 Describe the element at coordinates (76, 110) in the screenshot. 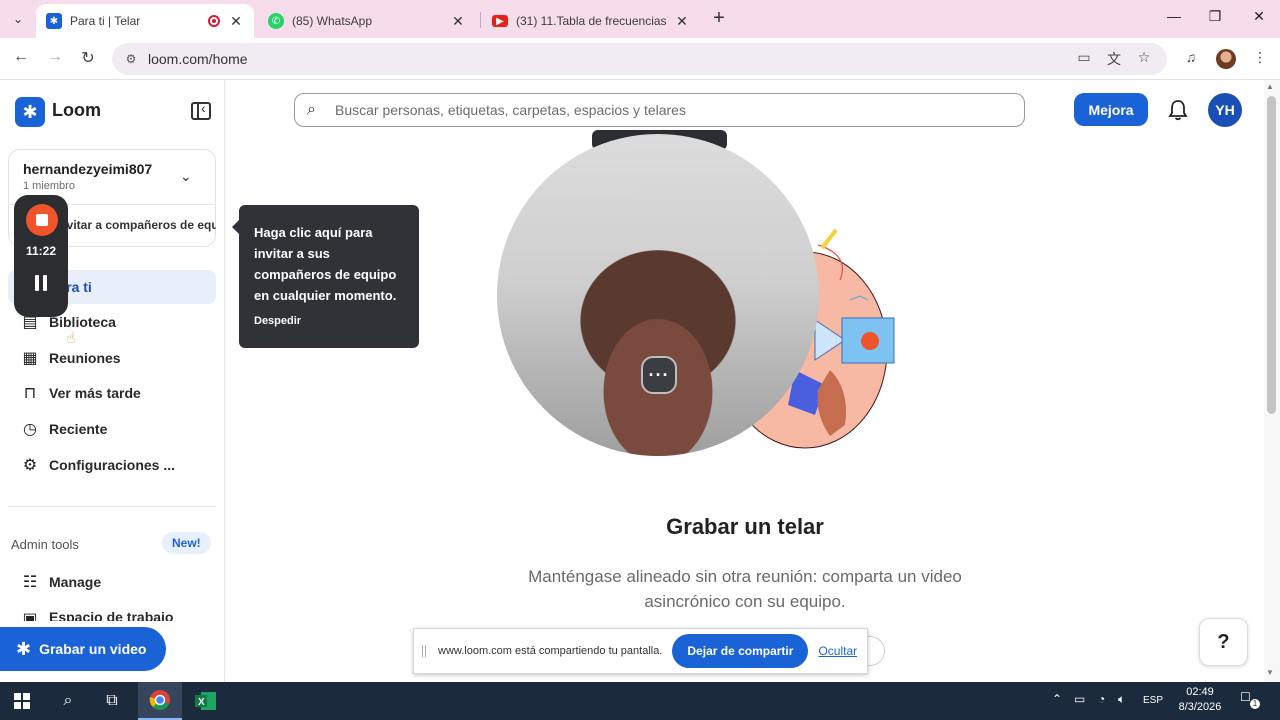

I see `app-name: Loom` at that location.